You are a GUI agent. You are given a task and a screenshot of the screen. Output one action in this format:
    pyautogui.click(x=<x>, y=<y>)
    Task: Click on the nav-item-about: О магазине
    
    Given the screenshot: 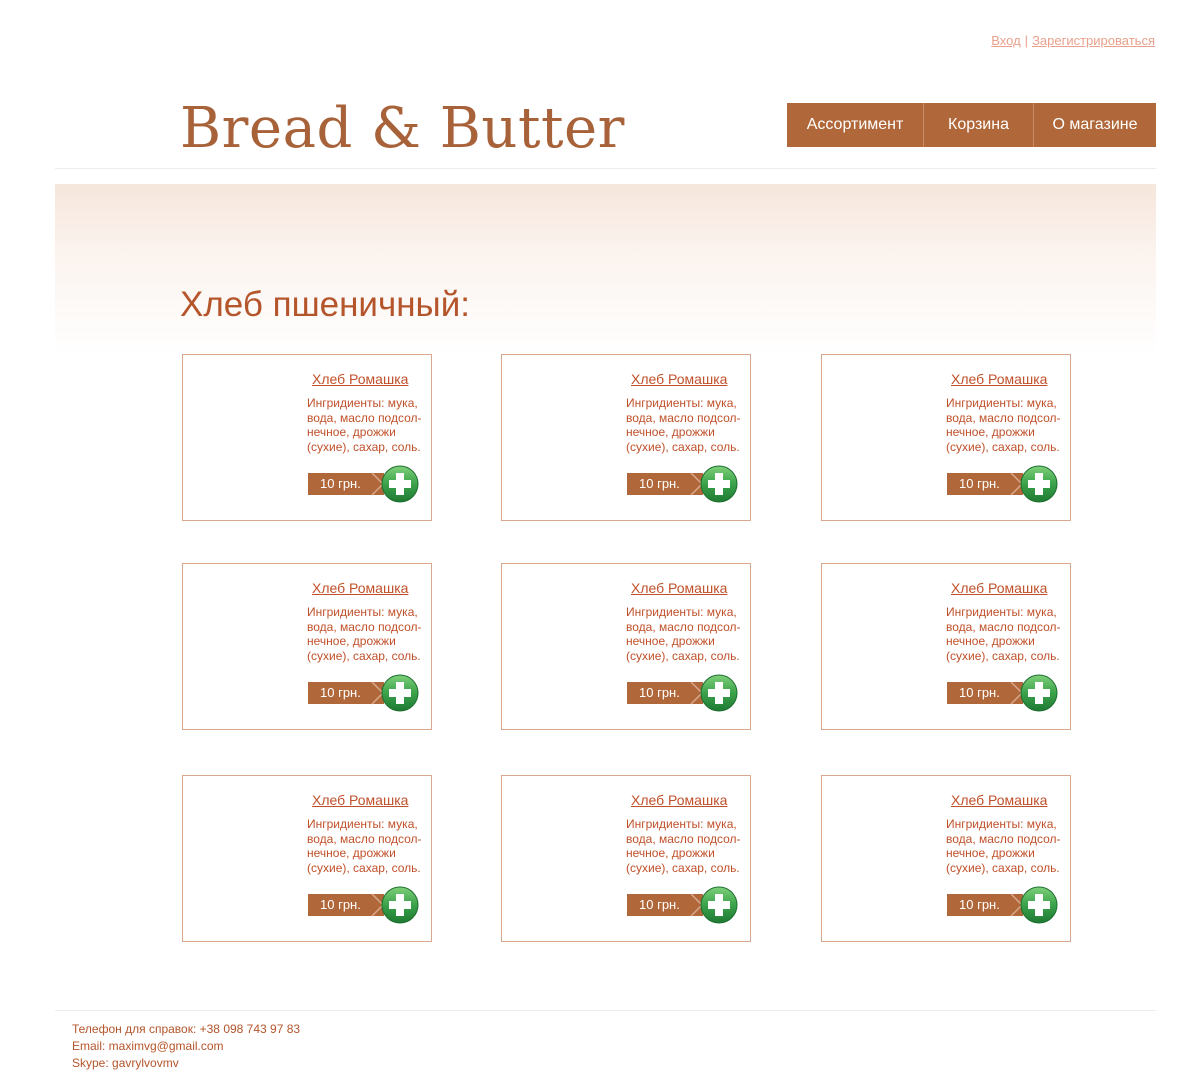 What is the action you would take?
    pyautogui.click(x=1094, y=125)
    